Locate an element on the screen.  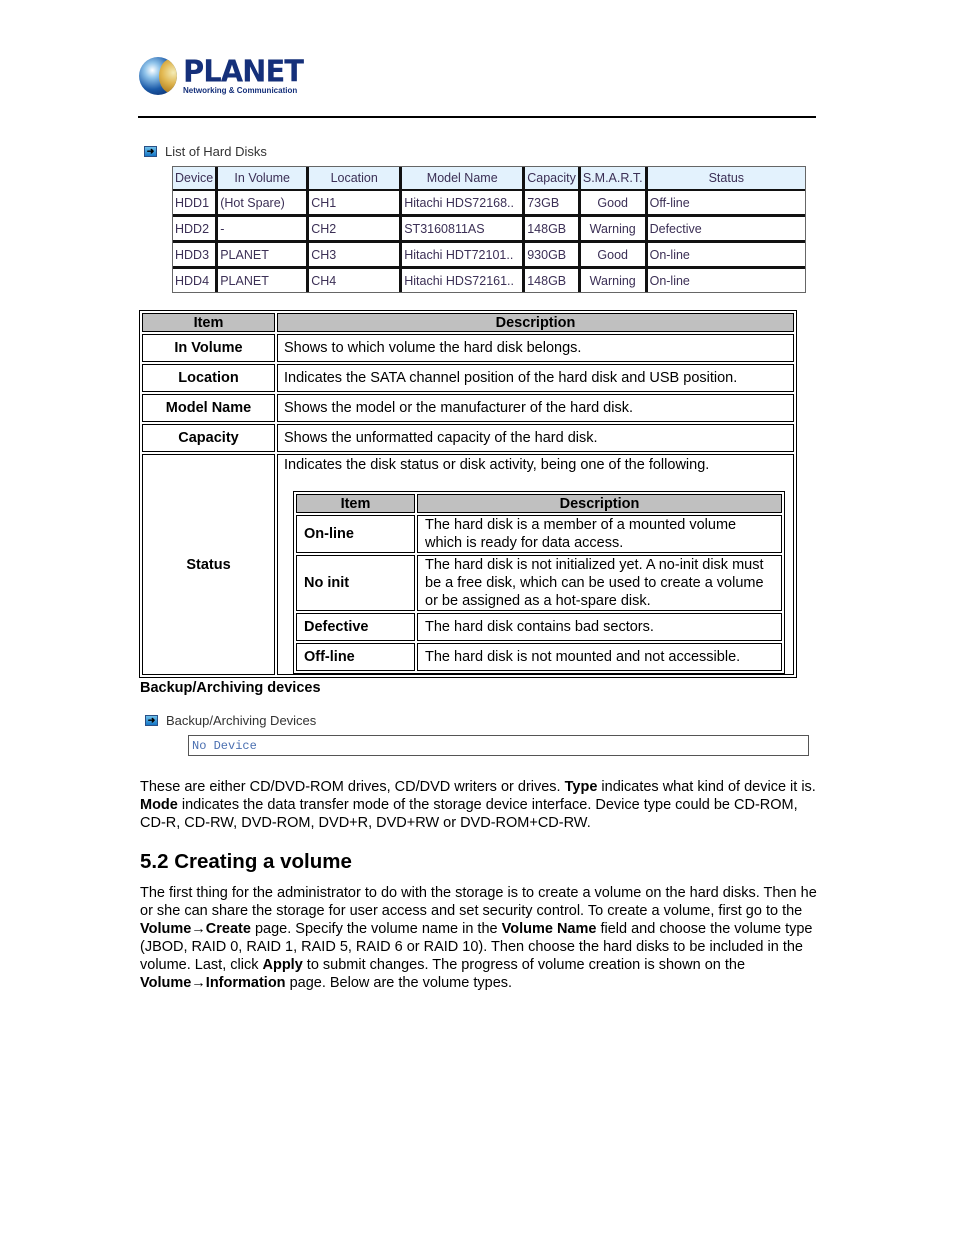
bold-term: Apply is located at coordinates (282, 965).